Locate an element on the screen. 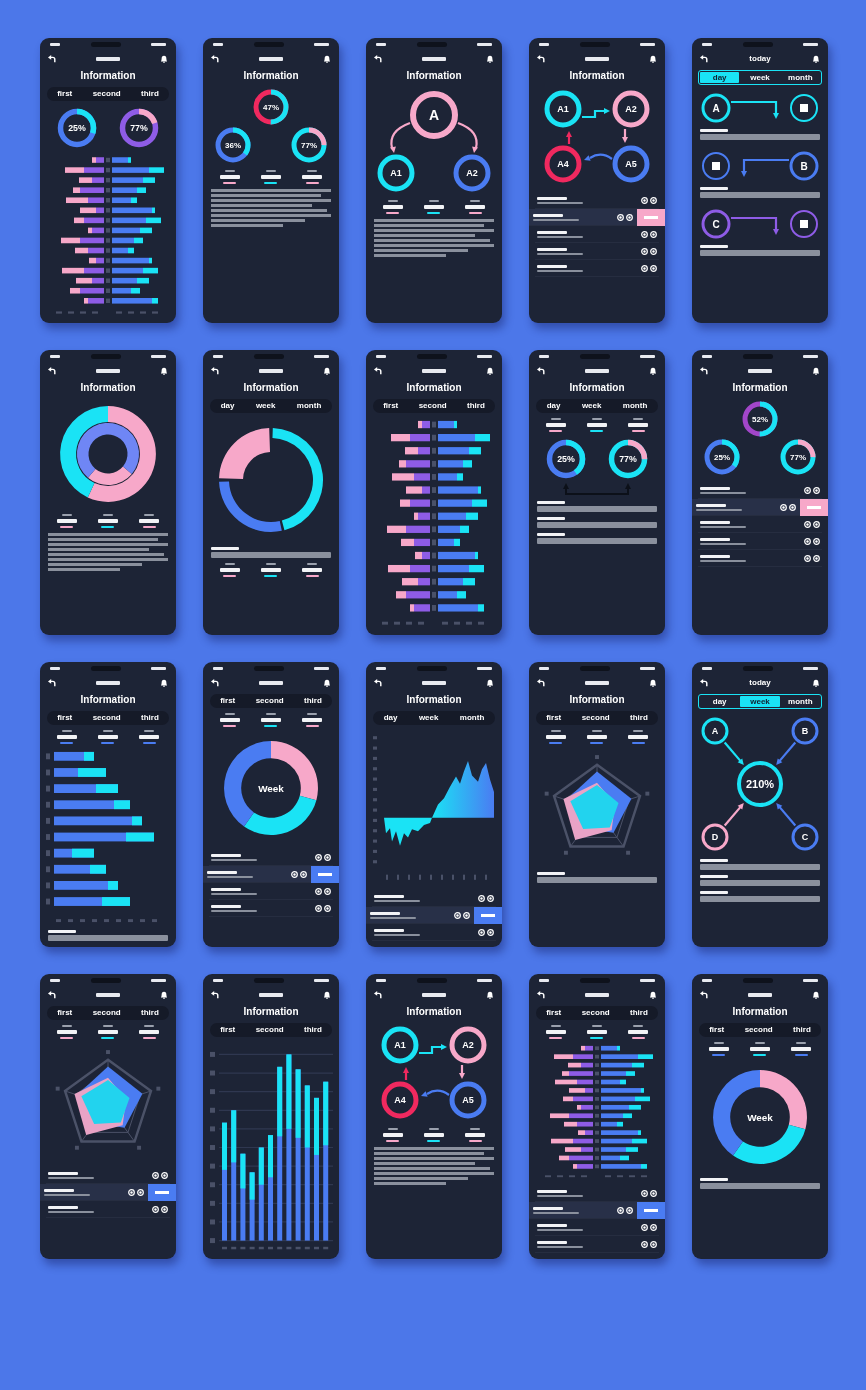  screen-title: today is located at coordinates (760, 683).